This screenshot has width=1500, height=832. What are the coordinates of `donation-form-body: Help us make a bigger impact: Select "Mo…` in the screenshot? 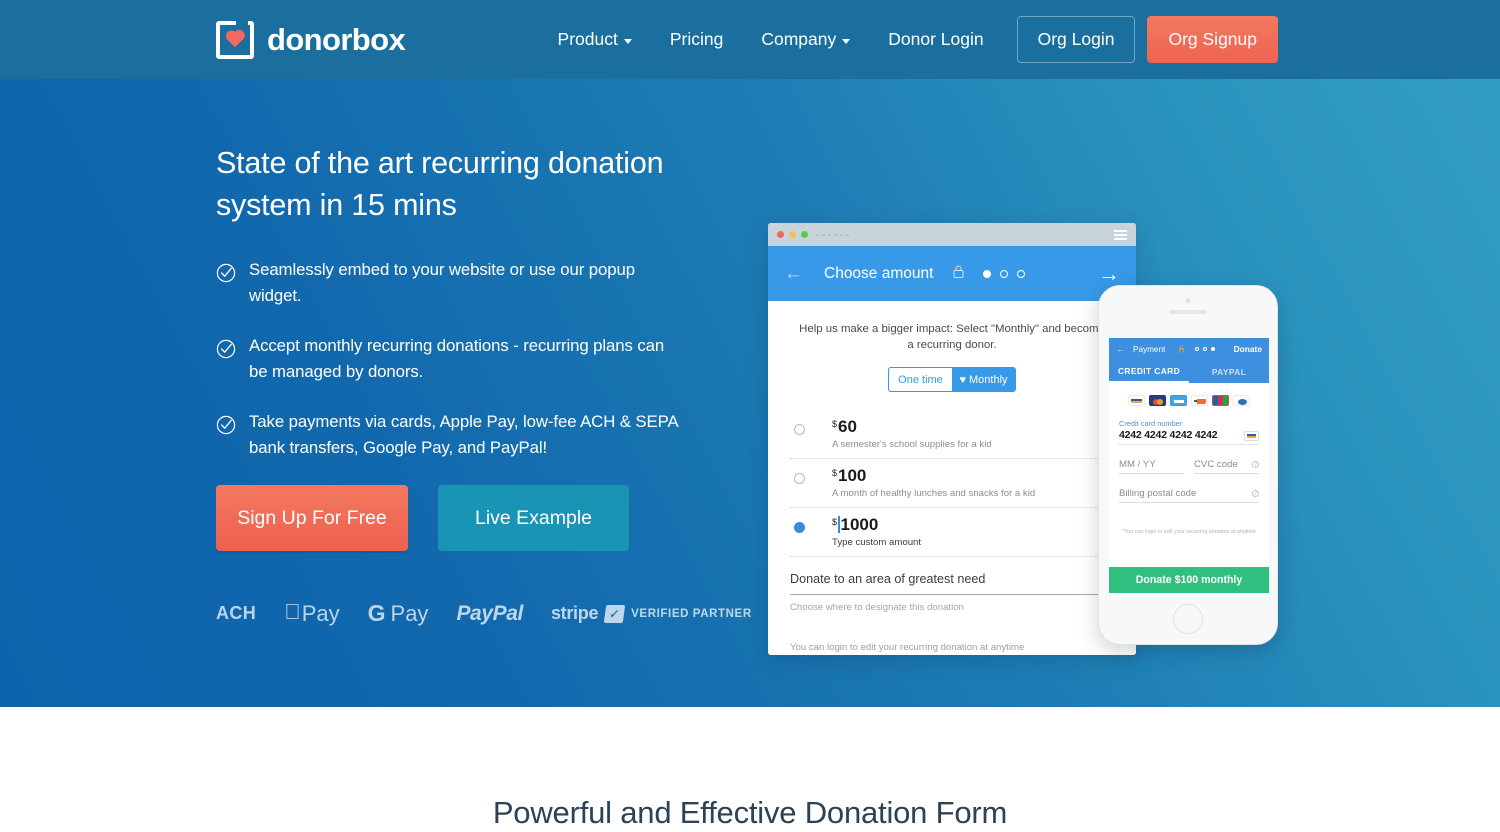 It's located at (952, 478).